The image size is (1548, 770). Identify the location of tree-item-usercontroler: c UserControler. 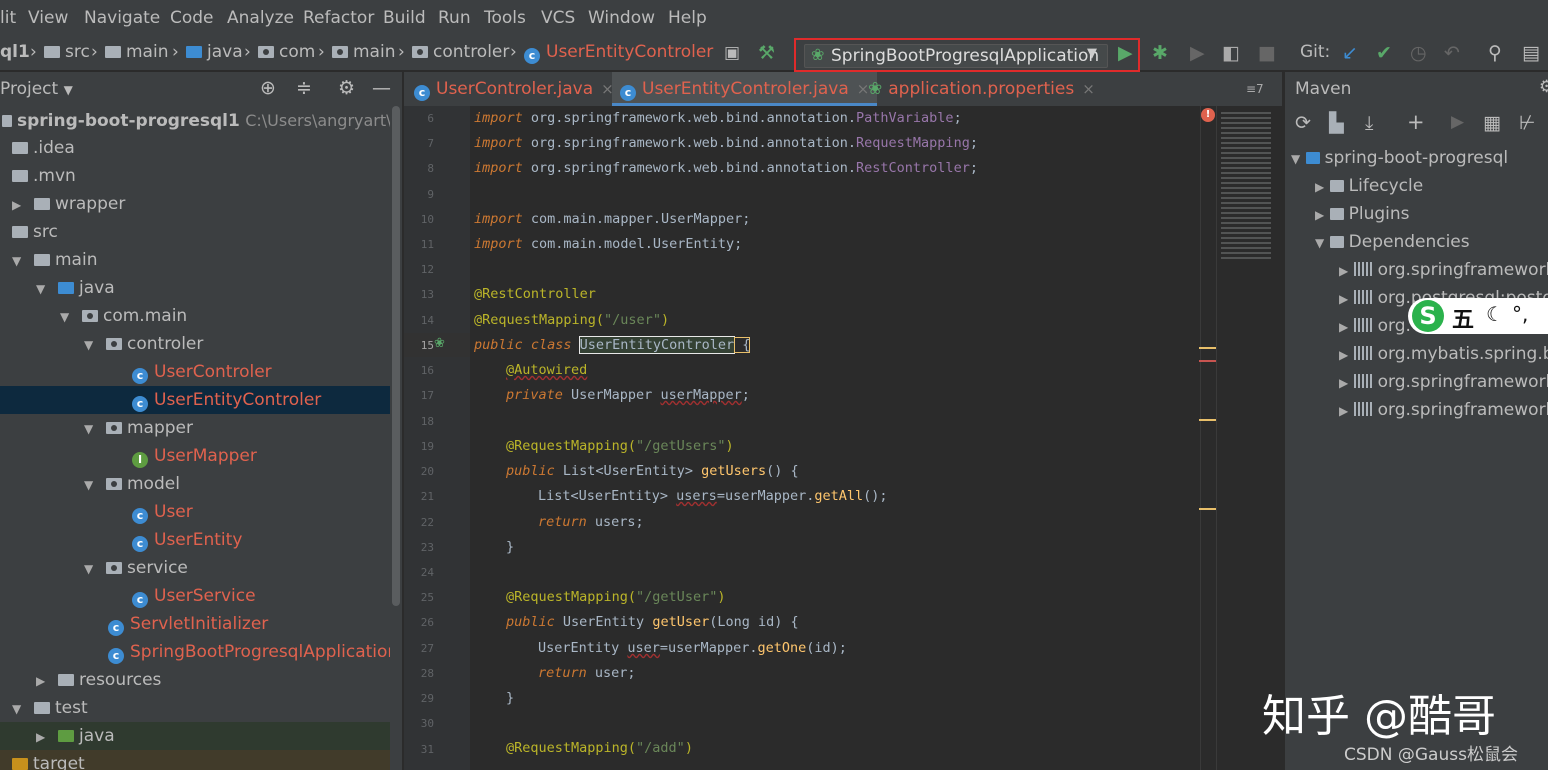
(195, 372).